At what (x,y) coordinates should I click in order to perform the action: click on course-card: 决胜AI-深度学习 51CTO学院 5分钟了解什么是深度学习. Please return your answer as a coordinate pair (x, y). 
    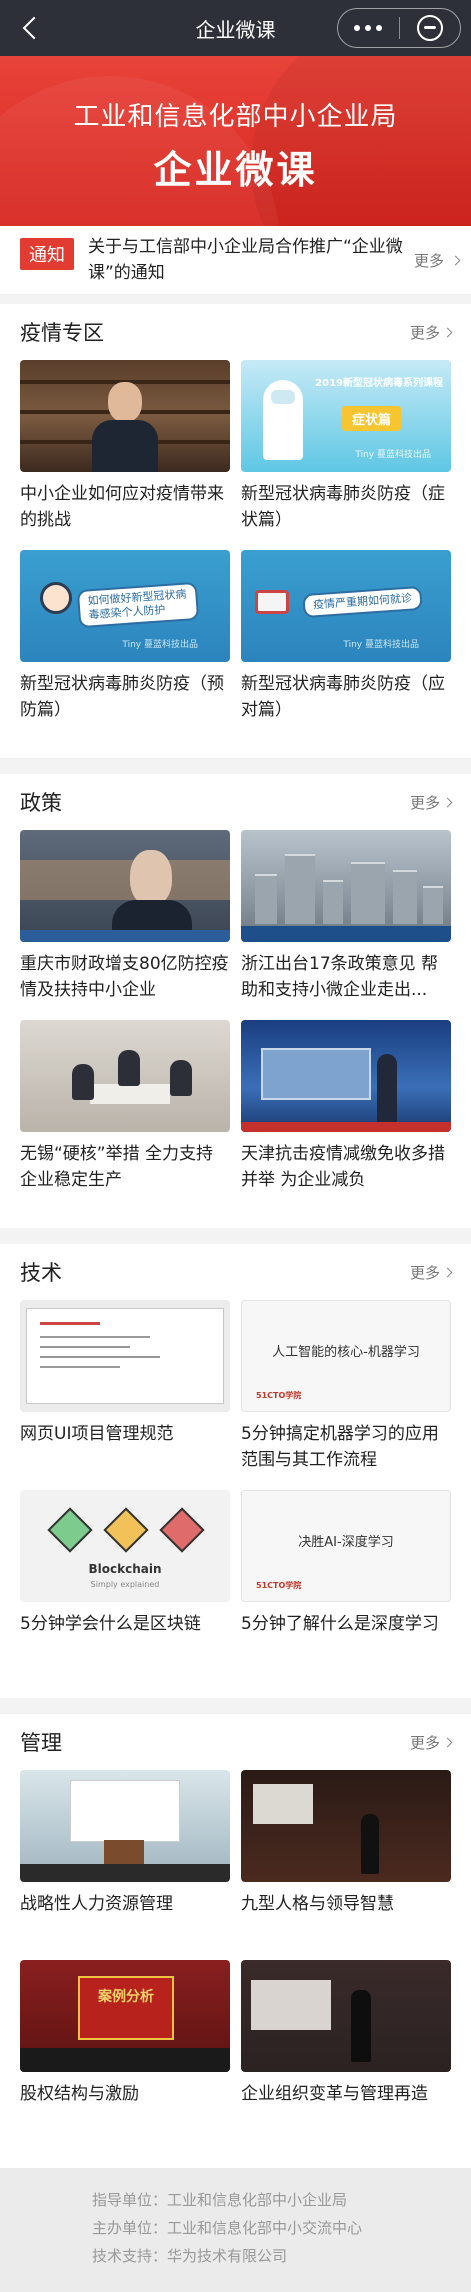
    Looking at the image, I should click on (346, 1585).